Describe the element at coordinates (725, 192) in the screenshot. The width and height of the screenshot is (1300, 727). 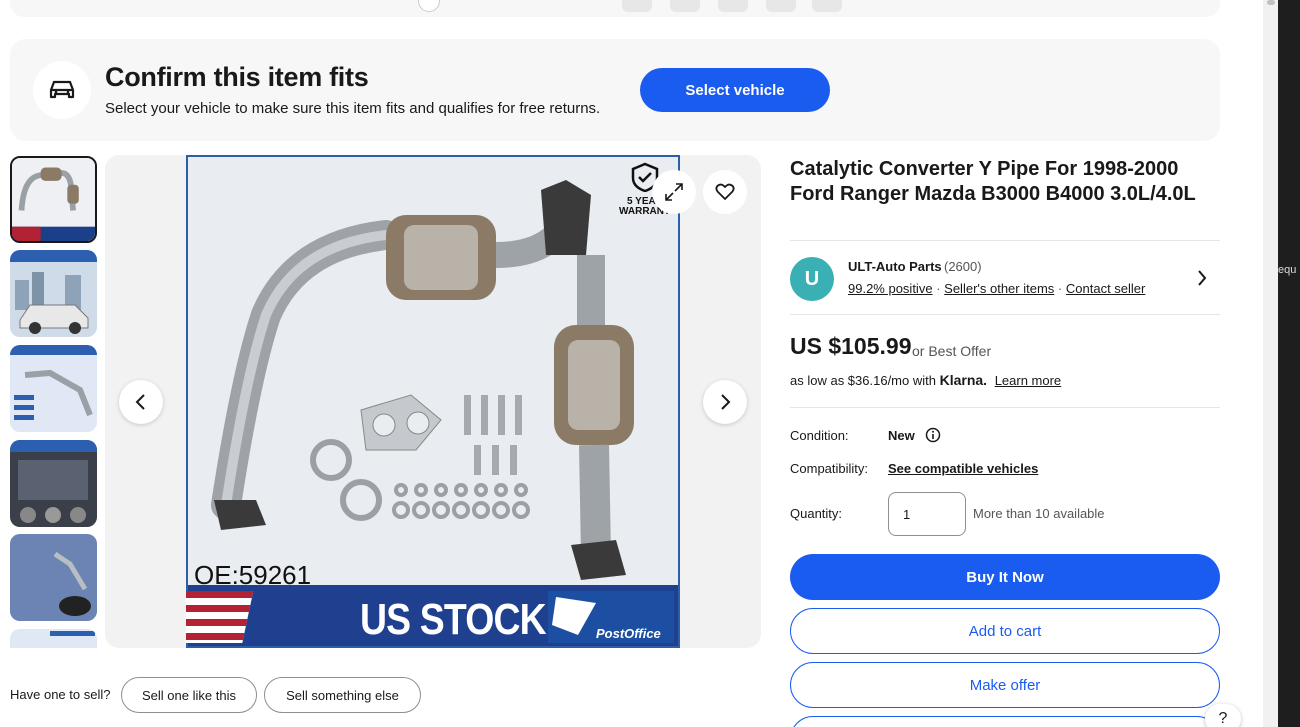
I see `heart-icon` at that location.